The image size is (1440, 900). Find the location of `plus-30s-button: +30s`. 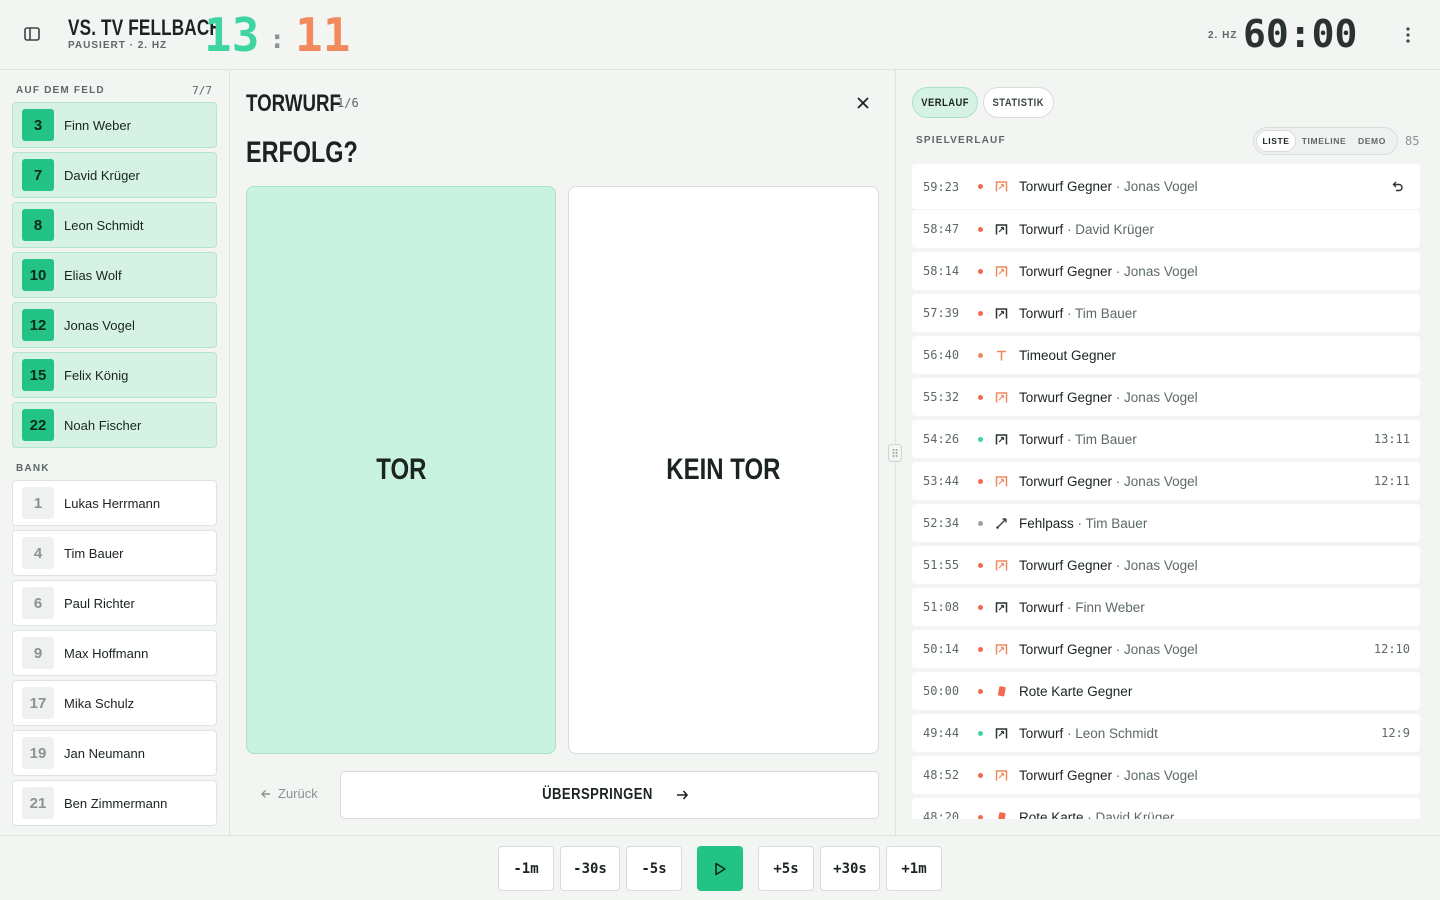

plus-30s-button: +30s is located at coordinates (850, 868).